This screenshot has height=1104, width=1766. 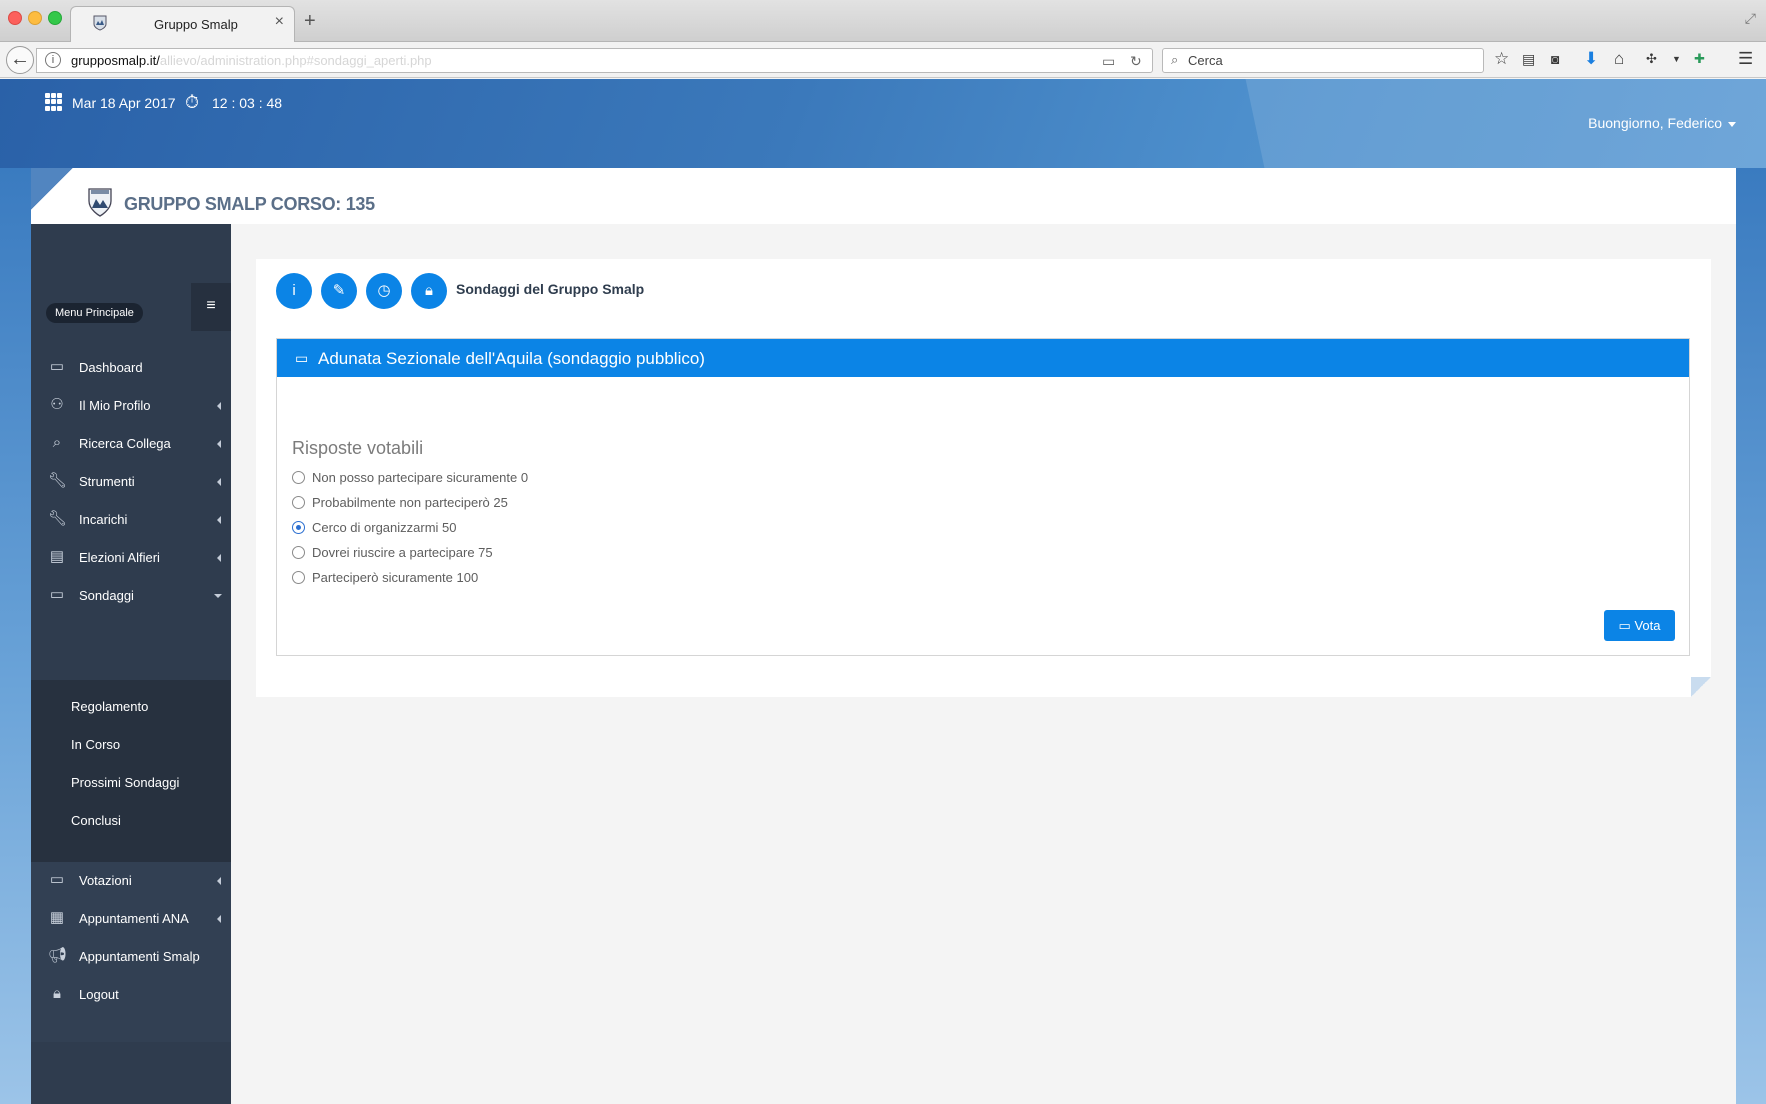 What do you see at coordinates (310, 21) in the screenshot?
I see `new-tab-button: +` at bounding box center [310, 21].